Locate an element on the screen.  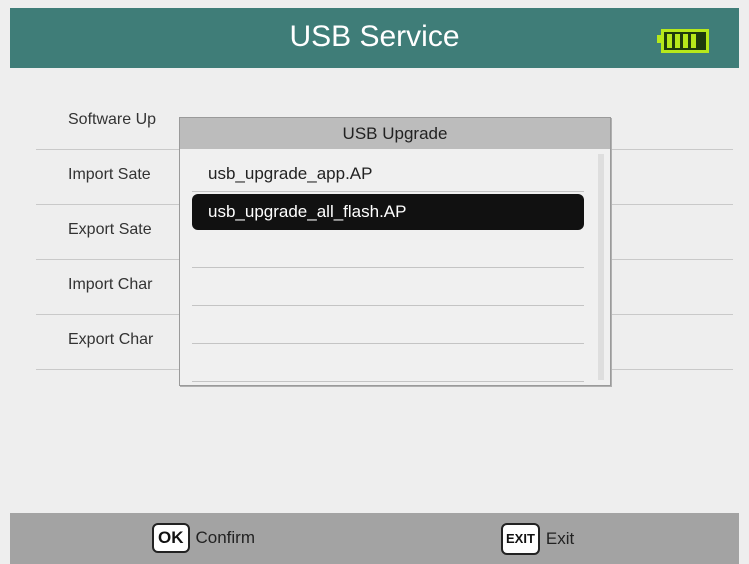
menu-item-label: Export Char is located at coordinates (111, 339).